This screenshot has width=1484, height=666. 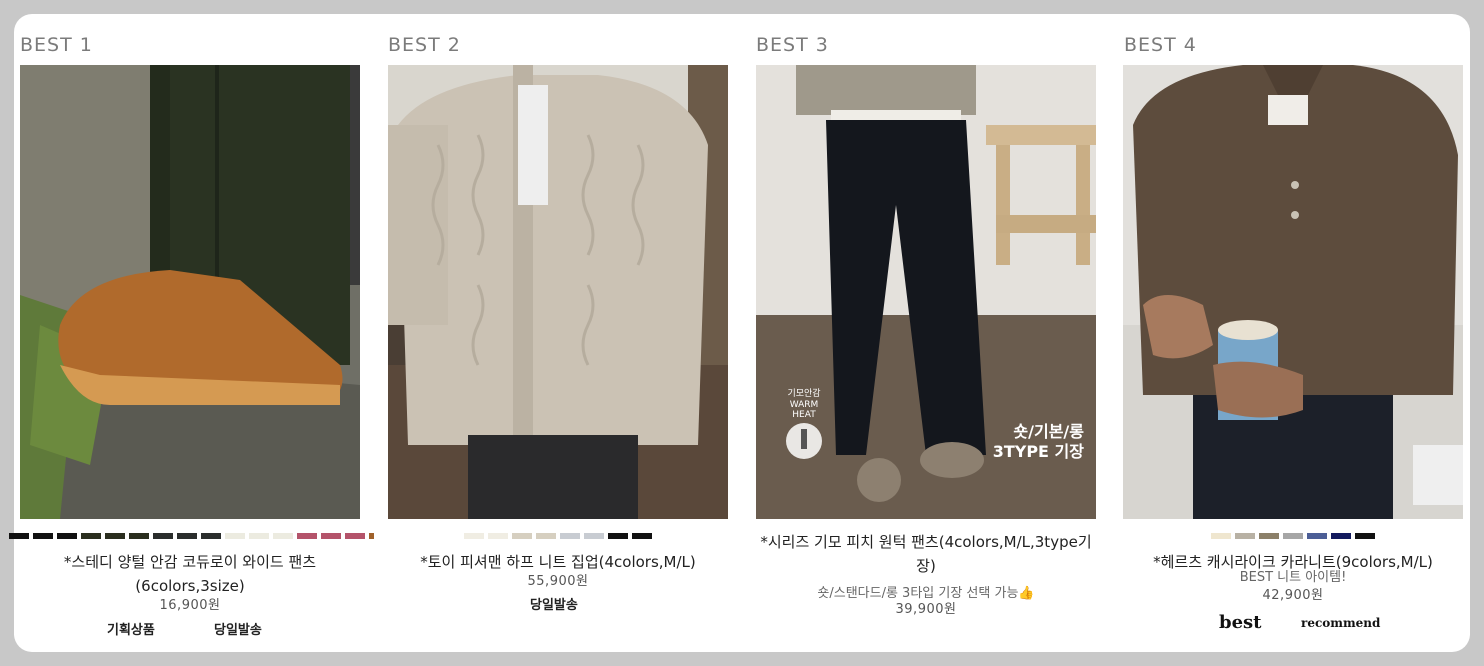 I want to click on tag-recommend: recommend, so click(x=1341, y=623).